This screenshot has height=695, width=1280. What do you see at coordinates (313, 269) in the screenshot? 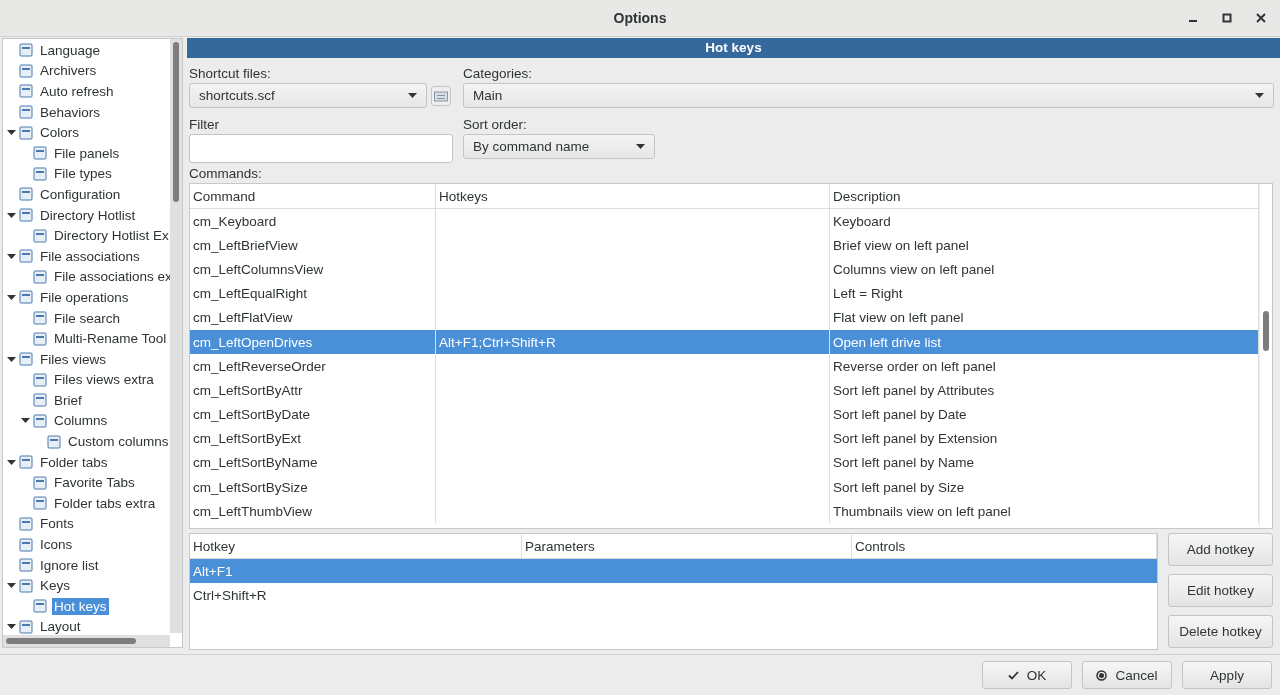
I see `table-cell: cm_LeftColumnsView` at bounding box center [313, 269].